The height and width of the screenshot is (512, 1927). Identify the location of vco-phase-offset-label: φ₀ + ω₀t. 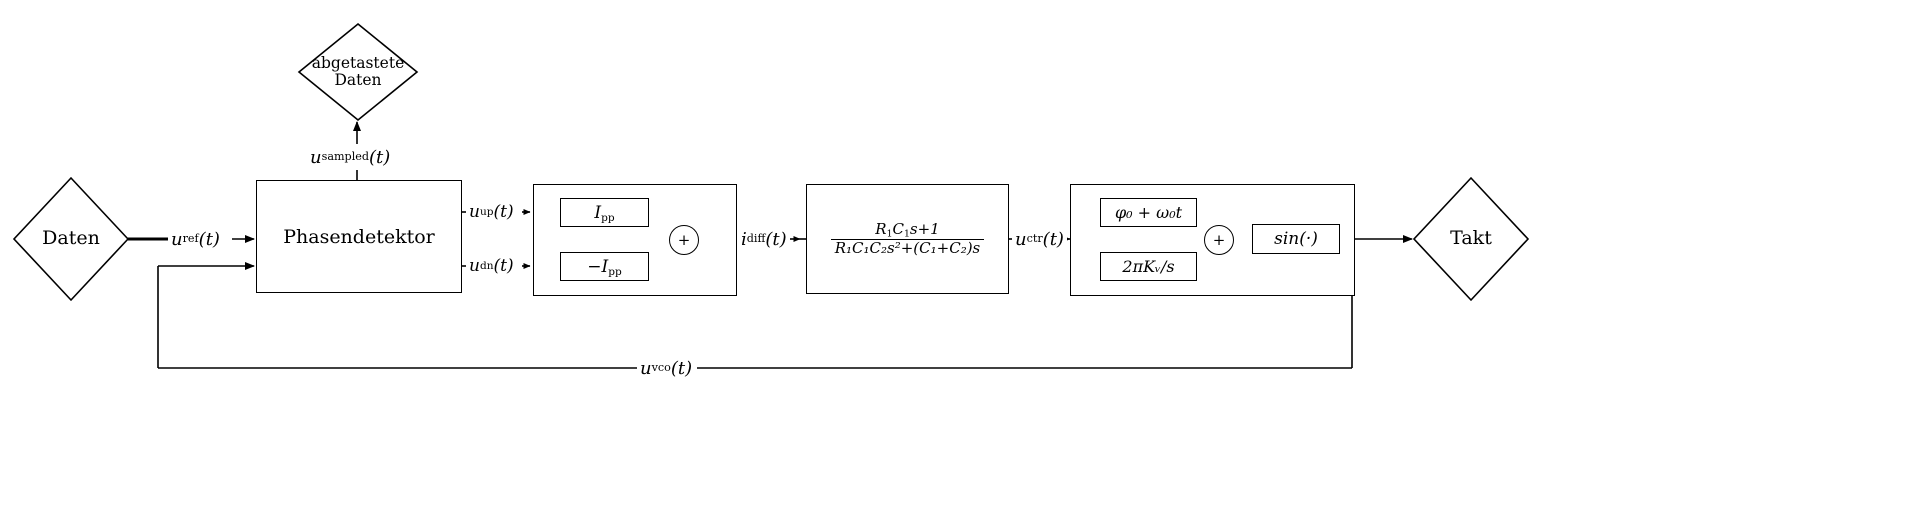
(1148, 212).